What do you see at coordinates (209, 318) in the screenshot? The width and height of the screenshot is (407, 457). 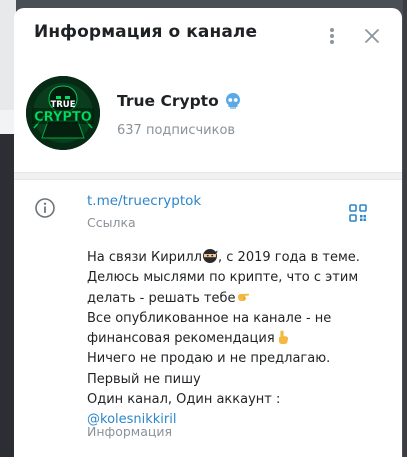 I see `description-line-4: Все опубликованное на канале - не` at bounding box center [209, 318].